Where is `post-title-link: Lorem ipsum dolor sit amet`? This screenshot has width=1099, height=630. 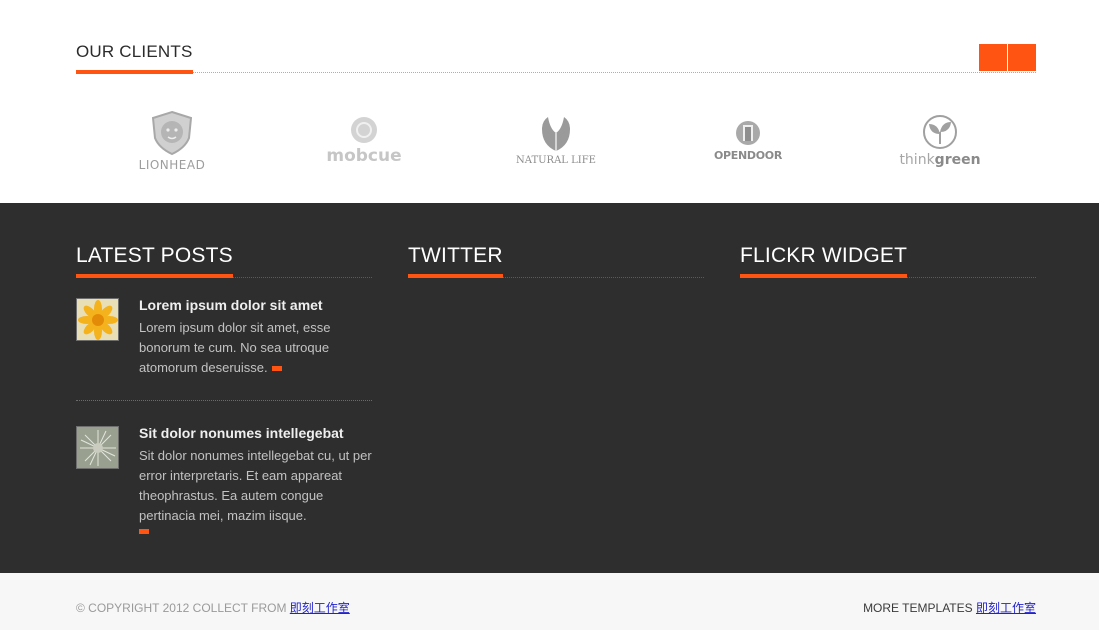
post-title-link: Lorem ipsum dolor sit amet is located at coordinates (255, 305).